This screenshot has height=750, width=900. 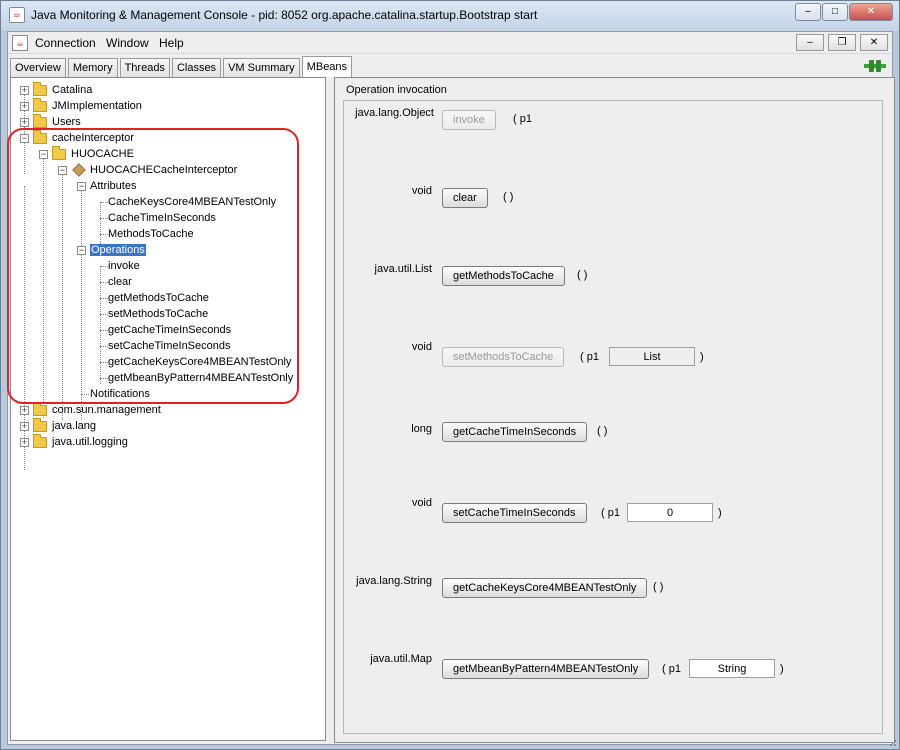 I want to click on return-type: java.lang.Object, so click(x=394, y=113).